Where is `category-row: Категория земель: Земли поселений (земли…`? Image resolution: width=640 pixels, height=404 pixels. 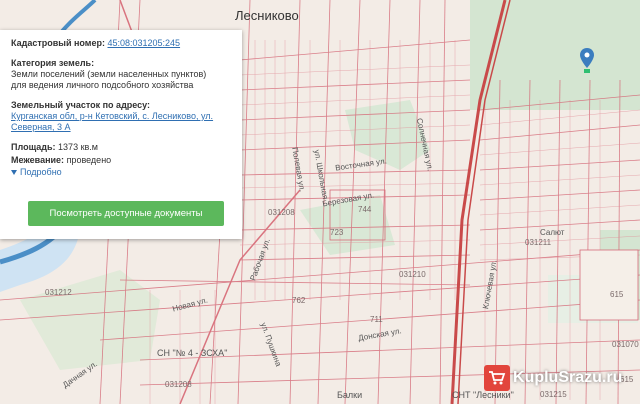
category-row: Категория земель: Земли поселений (земли… is located at coordinates (121, 74).